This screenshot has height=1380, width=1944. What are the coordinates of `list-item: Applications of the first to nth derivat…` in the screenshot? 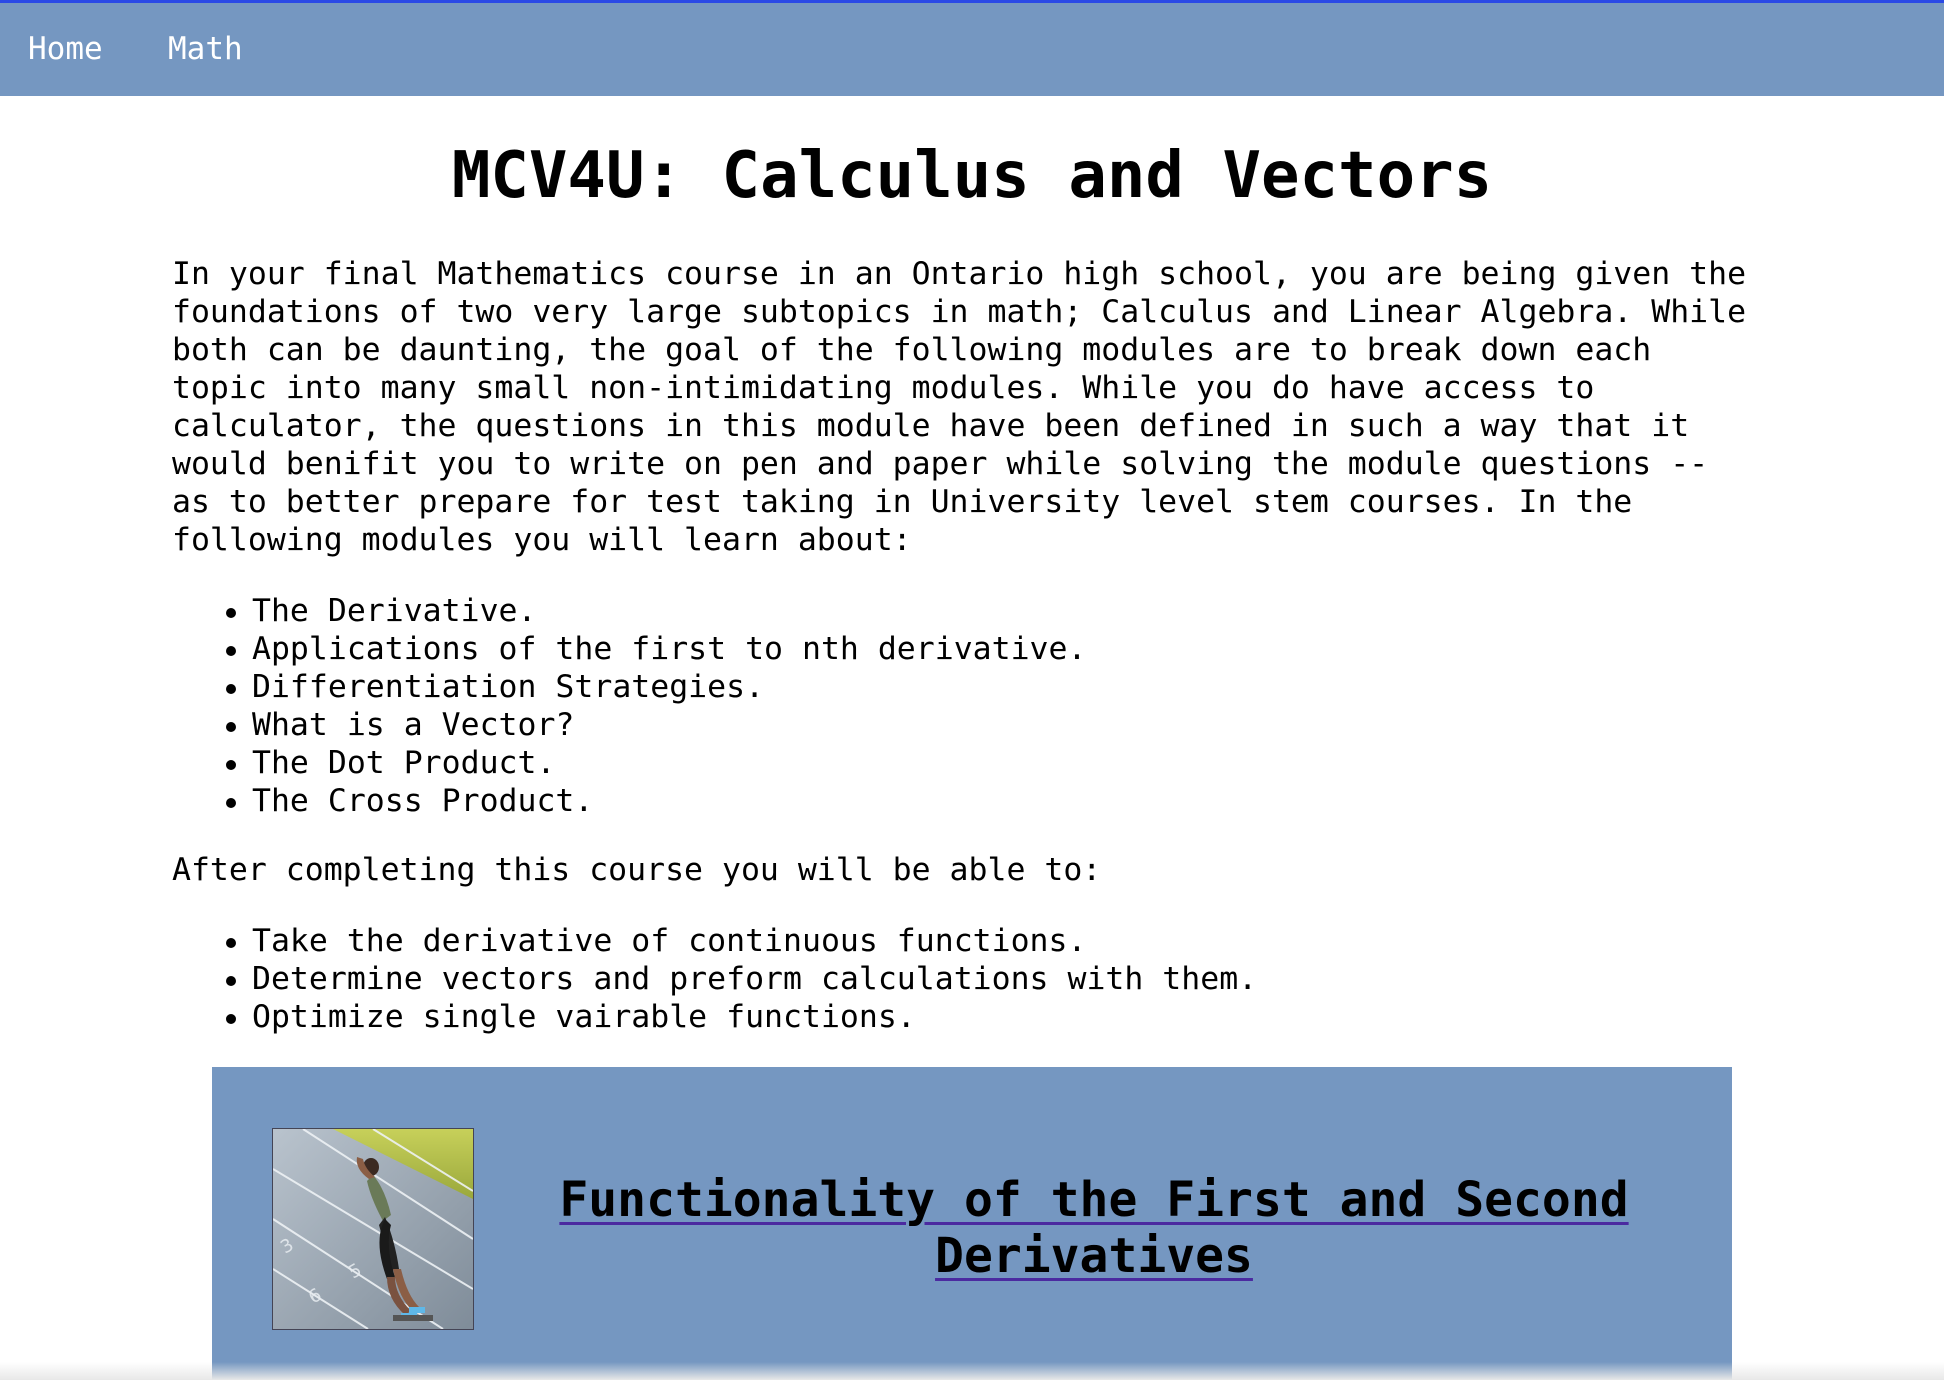 It's located at (629, 649).